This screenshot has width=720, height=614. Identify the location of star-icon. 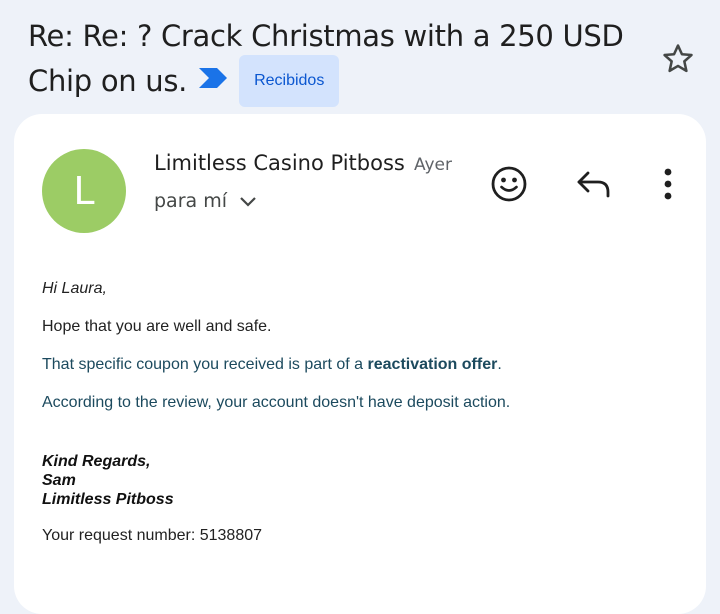
(678, 59).